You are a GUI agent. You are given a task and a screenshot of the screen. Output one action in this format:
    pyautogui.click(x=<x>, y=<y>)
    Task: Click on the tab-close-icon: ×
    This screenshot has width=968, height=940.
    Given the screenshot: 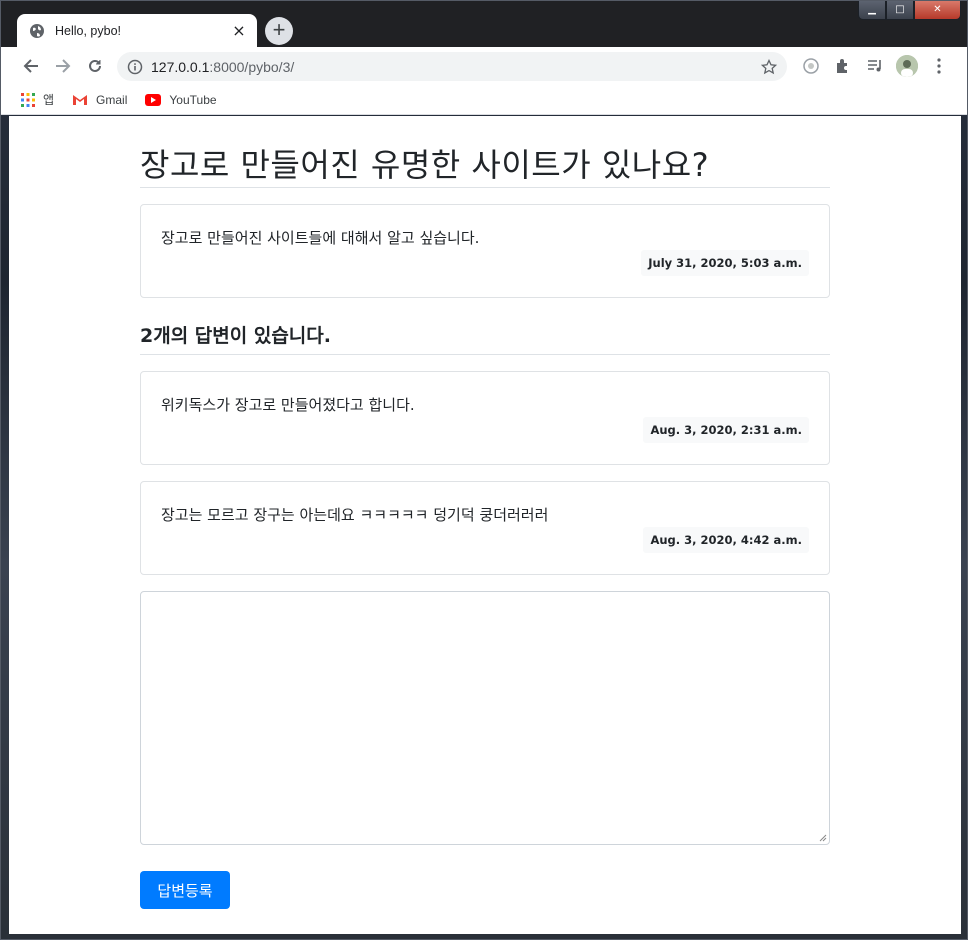 What is the action you would take?
    pyautogui.click(x=239, y=30)
    